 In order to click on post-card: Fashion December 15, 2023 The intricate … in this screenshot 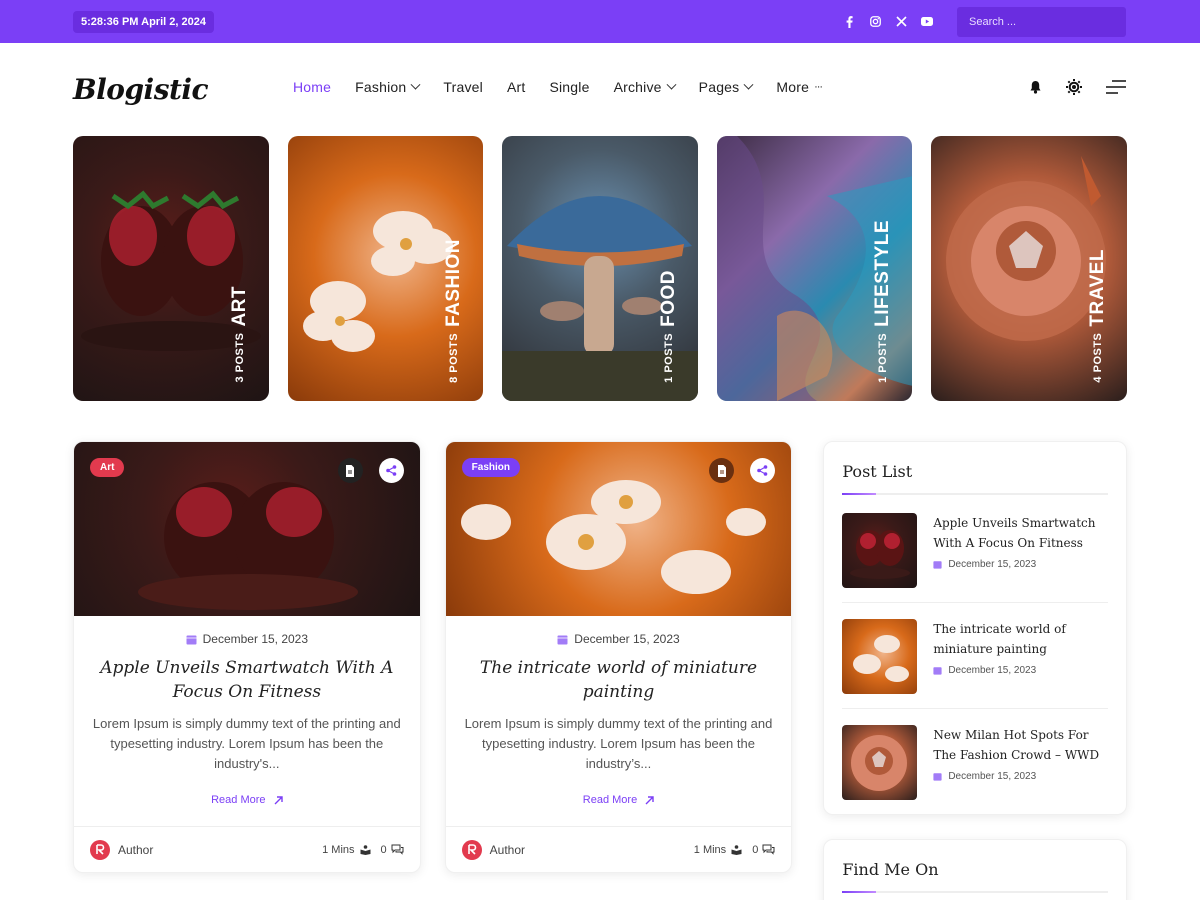, I will do `click(618, 657)`.